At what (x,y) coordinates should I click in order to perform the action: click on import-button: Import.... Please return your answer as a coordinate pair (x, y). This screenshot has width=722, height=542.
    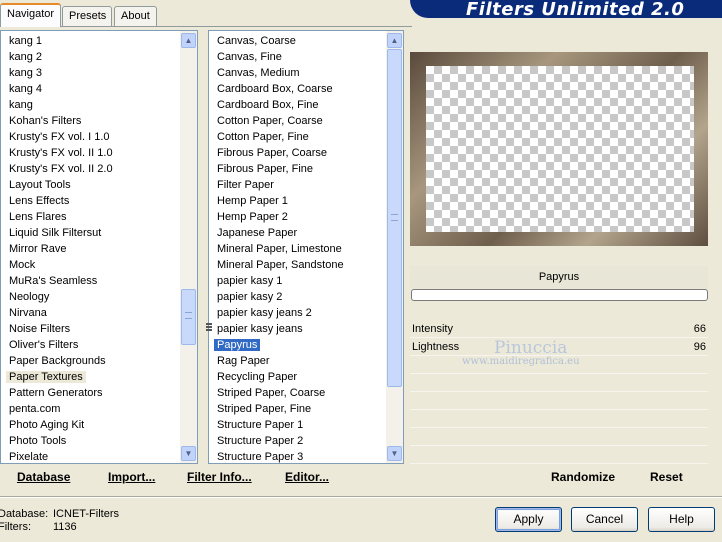
    Looking at the image, I should click on (131, 477).